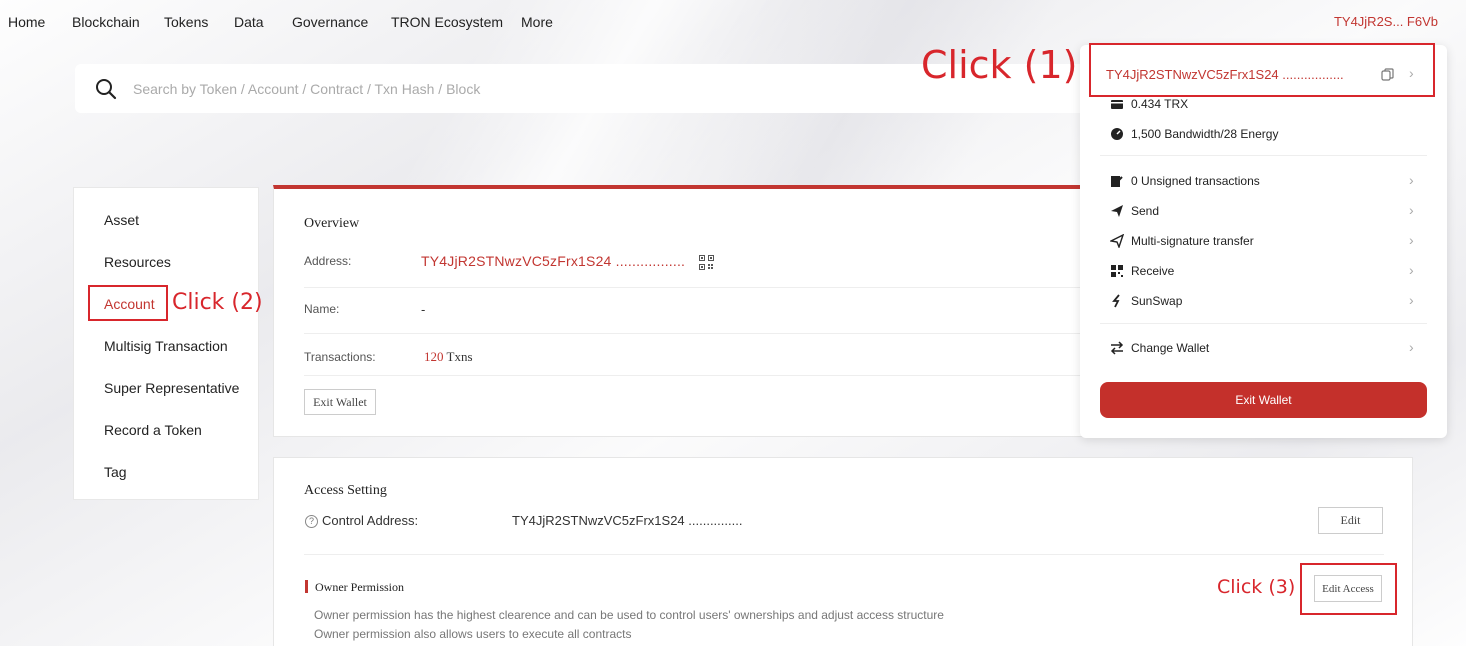 The height and width of the screenshot is (646, 1466). I want to click on nav-more: More, so click(537, 22).